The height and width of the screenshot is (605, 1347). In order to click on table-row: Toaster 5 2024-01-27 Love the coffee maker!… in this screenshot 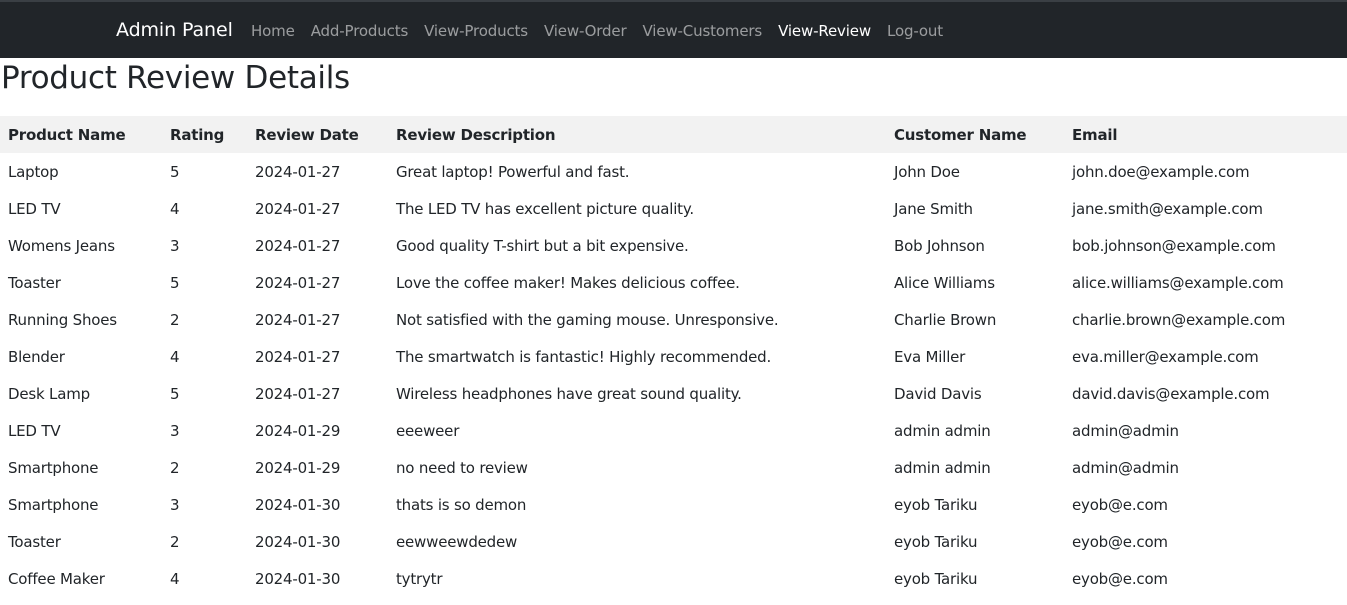, I will do `click(673, 282)`.